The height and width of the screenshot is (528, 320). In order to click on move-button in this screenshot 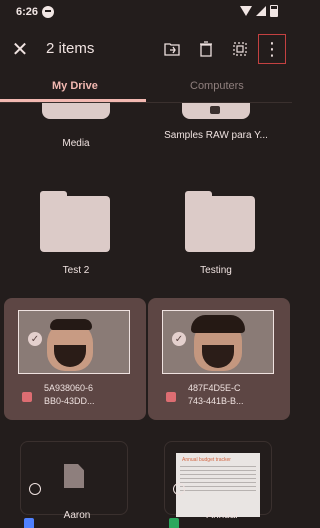, I will do `click(172, 49)`.